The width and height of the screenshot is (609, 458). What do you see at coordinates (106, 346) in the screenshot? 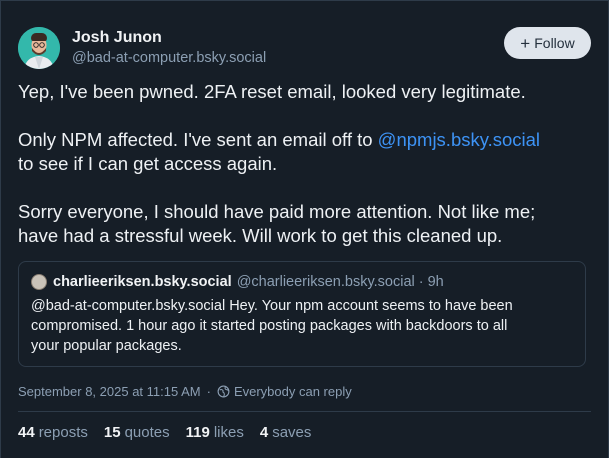
I see `quoted-post-line-3: your popular packages.` at bounding box center [106, 346].